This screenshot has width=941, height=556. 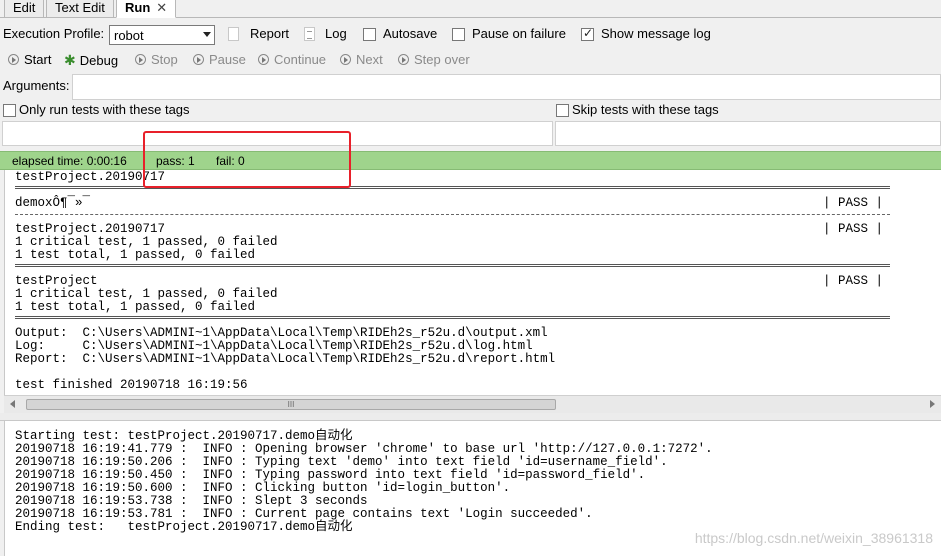 What do you see at coordinates (410, 33) in the screenshot?
I see `autosave-label: Autosave` at bounding box center [410, 33].